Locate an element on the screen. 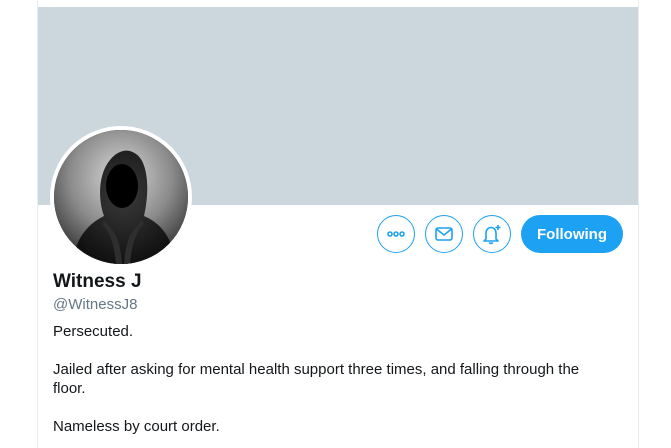  more-horizontal-icon is located at coordinates (396, 234).